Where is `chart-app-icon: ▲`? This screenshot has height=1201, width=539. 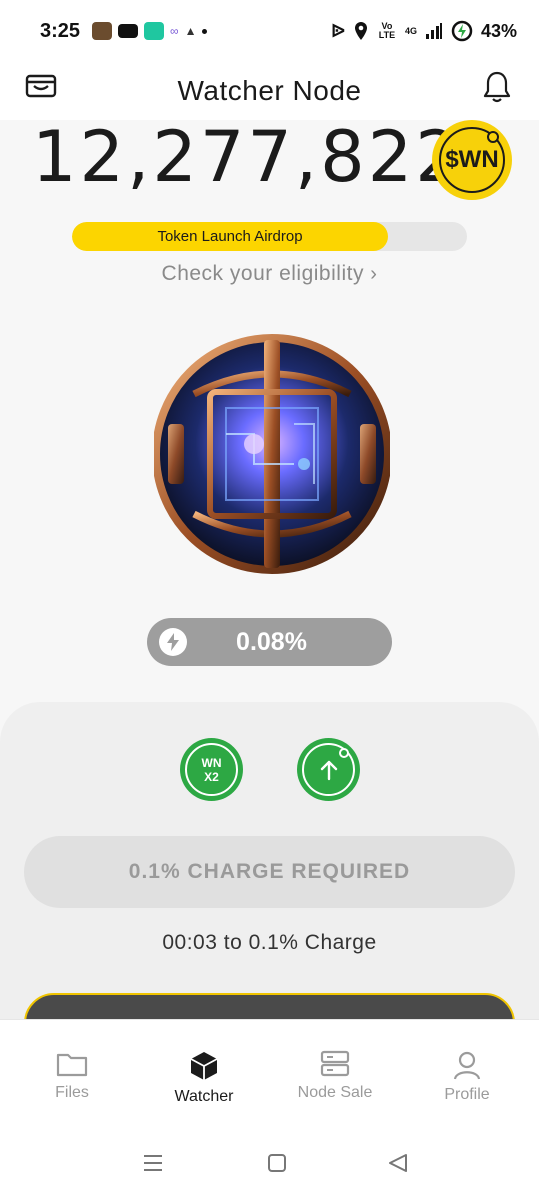 chart-app-icon: ▲ is located at coordinates (190, 31).